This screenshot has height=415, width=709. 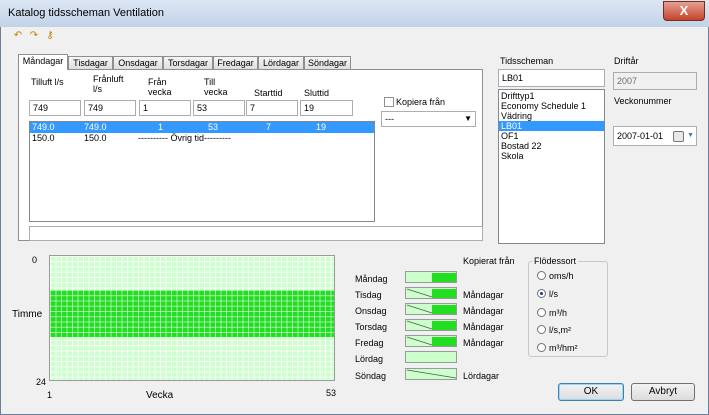 What do you see at coordinates (269, 127) in the screenshot?
I see `period-start: 7` at bounding box center [269, 127].